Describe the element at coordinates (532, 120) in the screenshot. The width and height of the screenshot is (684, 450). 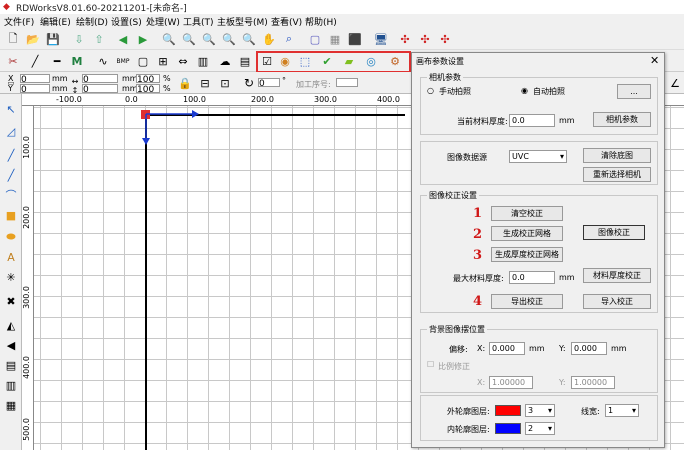
I see `thickness-input: 0.0` at that location.